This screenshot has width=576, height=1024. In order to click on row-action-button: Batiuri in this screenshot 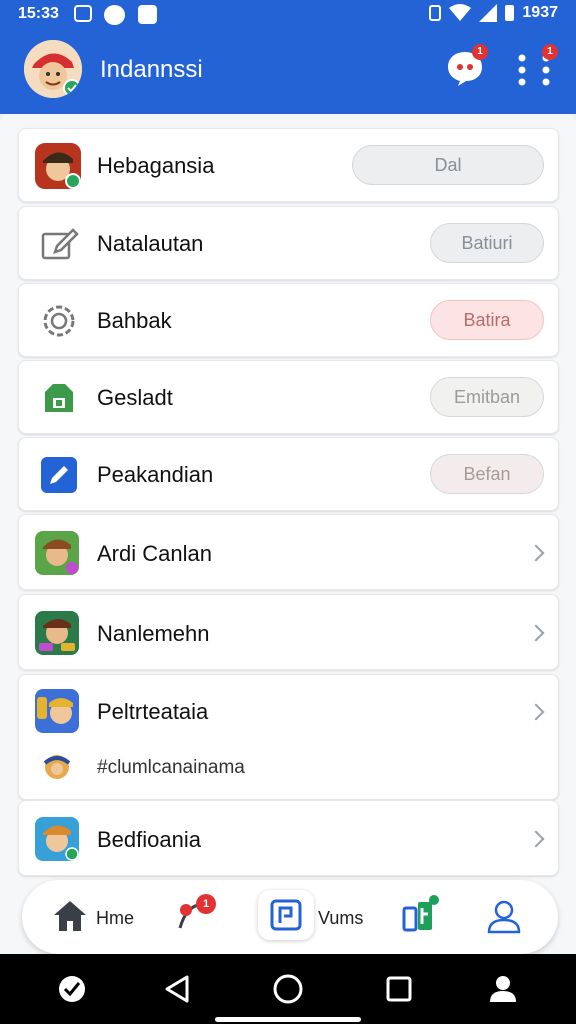, I will do `click(487, 243)`.